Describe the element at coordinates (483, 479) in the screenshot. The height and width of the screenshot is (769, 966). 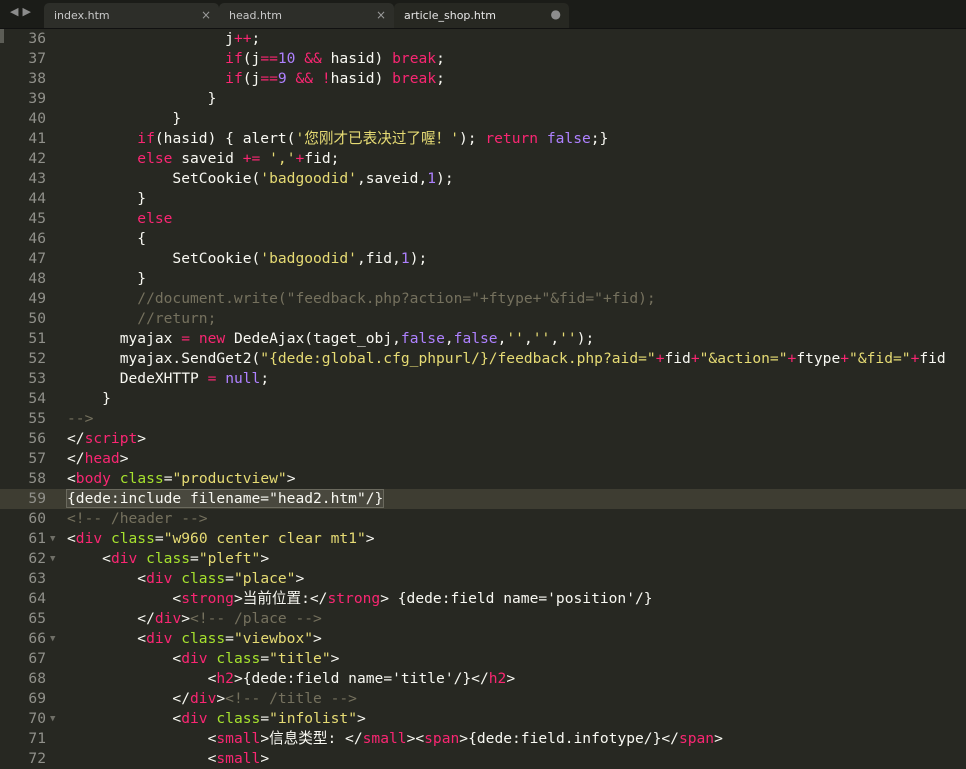
I see `code-line: 58 <body class="productview">` at that location.